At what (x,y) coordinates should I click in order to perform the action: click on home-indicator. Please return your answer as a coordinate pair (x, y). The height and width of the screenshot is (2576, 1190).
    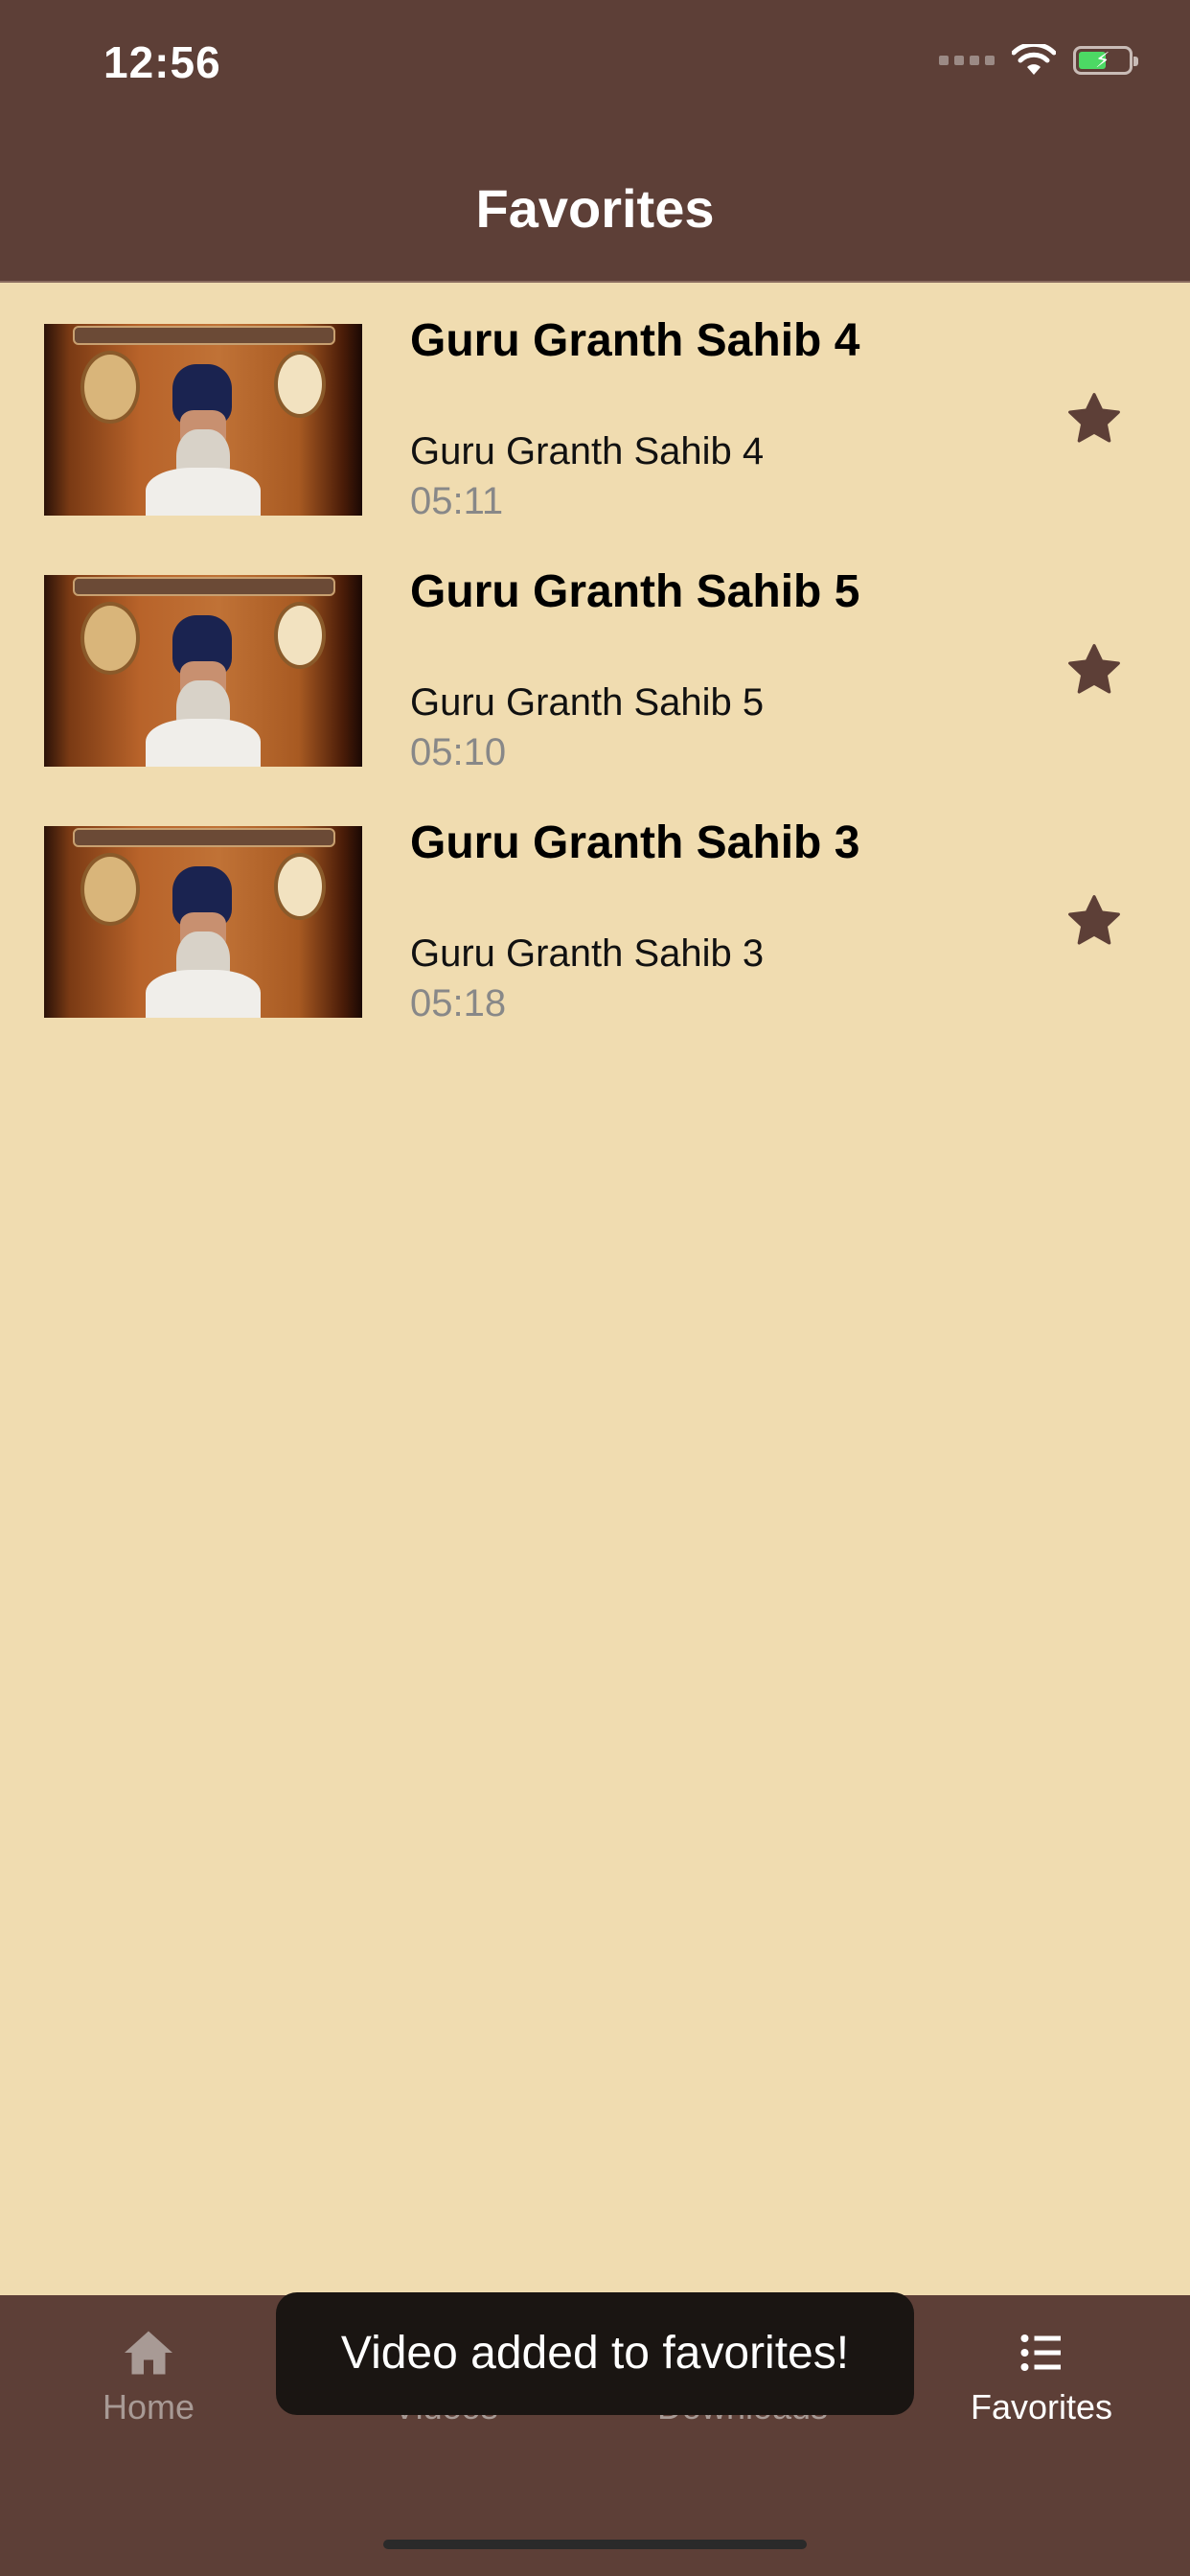
    Looking at the image, I should click on (595, 2544).